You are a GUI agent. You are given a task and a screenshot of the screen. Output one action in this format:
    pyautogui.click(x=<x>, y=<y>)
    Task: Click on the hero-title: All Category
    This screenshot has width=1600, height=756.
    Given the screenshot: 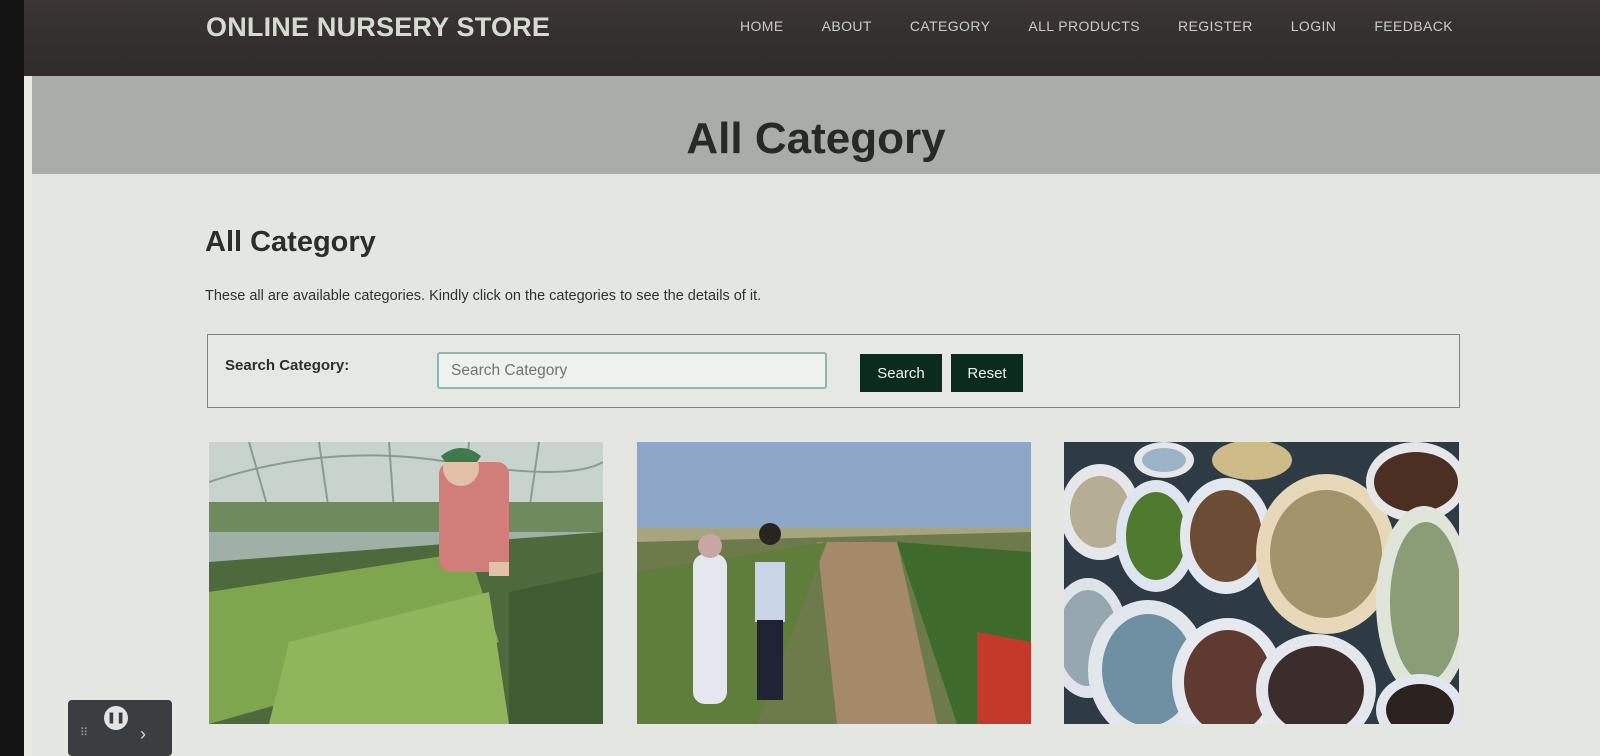 What is the action you would take?
    pyautogui.click(x=816, y=138)
    